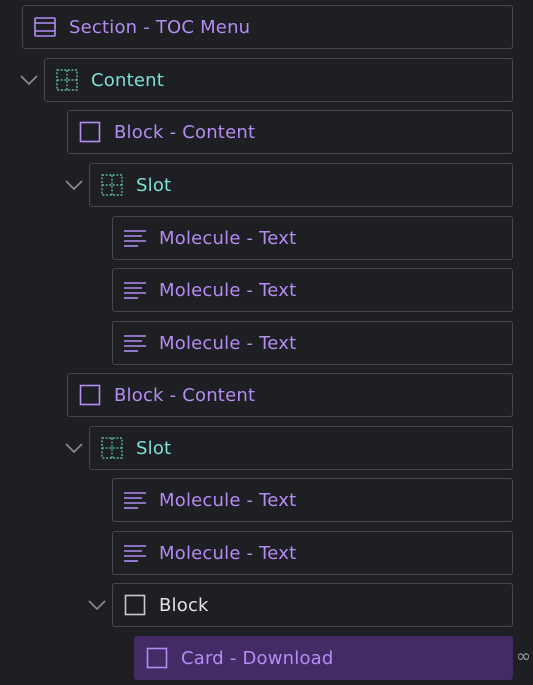 The image size is (533, 685). I want to click on tree-row-content: Content, so click(266, 80).